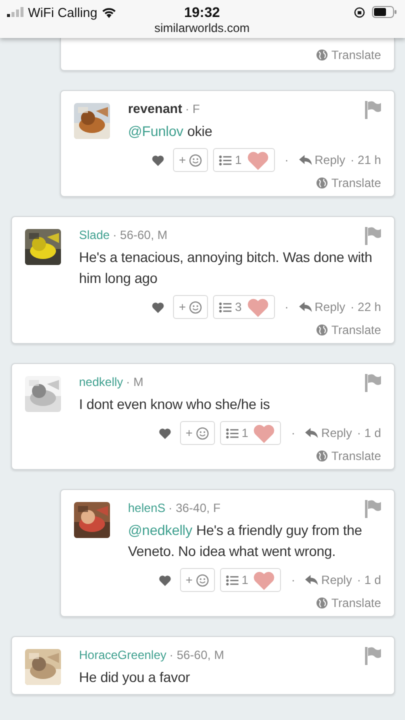 This screenshot has width=405, height=720. I want to click on reactions-button: 3, so click(243, 307).